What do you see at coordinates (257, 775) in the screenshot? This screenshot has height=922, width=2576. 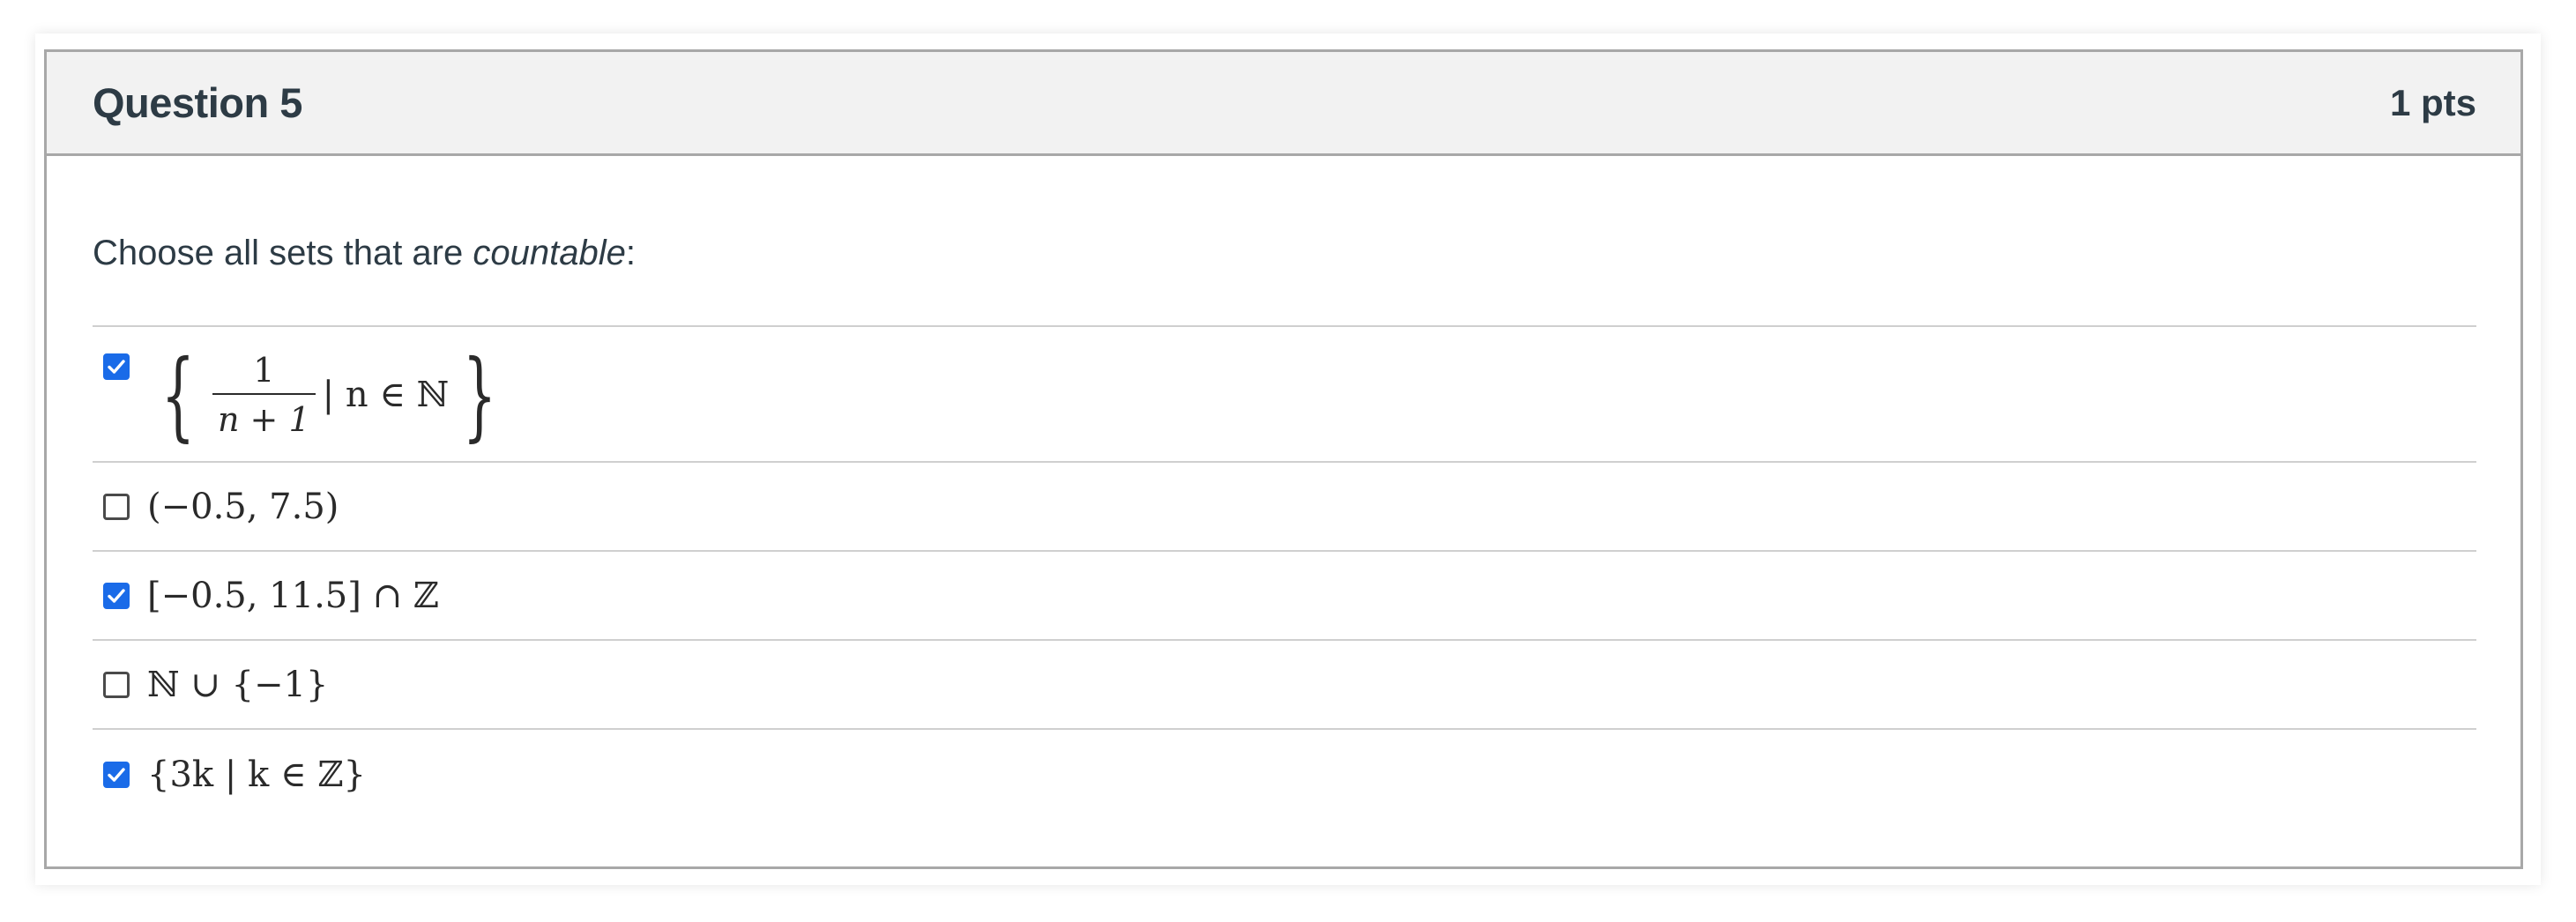 I see `answer-label: {3k | k ∈ ℤ}` at bounding box center [257, 775].